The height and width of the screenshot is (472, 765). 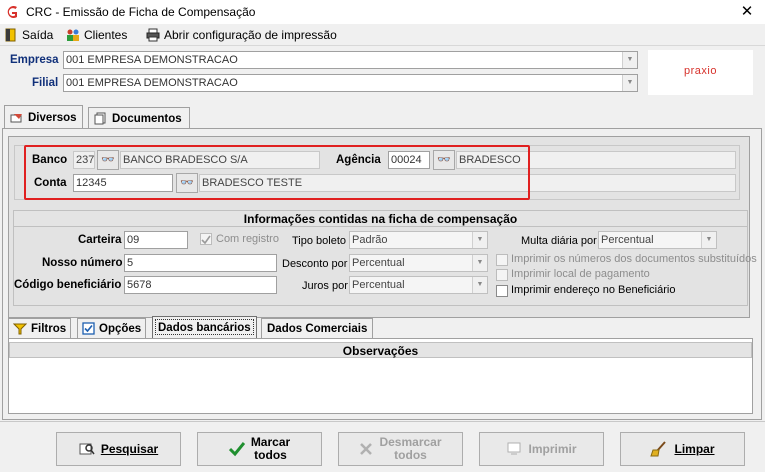 What do you see at coordinates (20, 328) in the screenshot?
I see `filter-funnel-icon` at bounding box center [20, 328].